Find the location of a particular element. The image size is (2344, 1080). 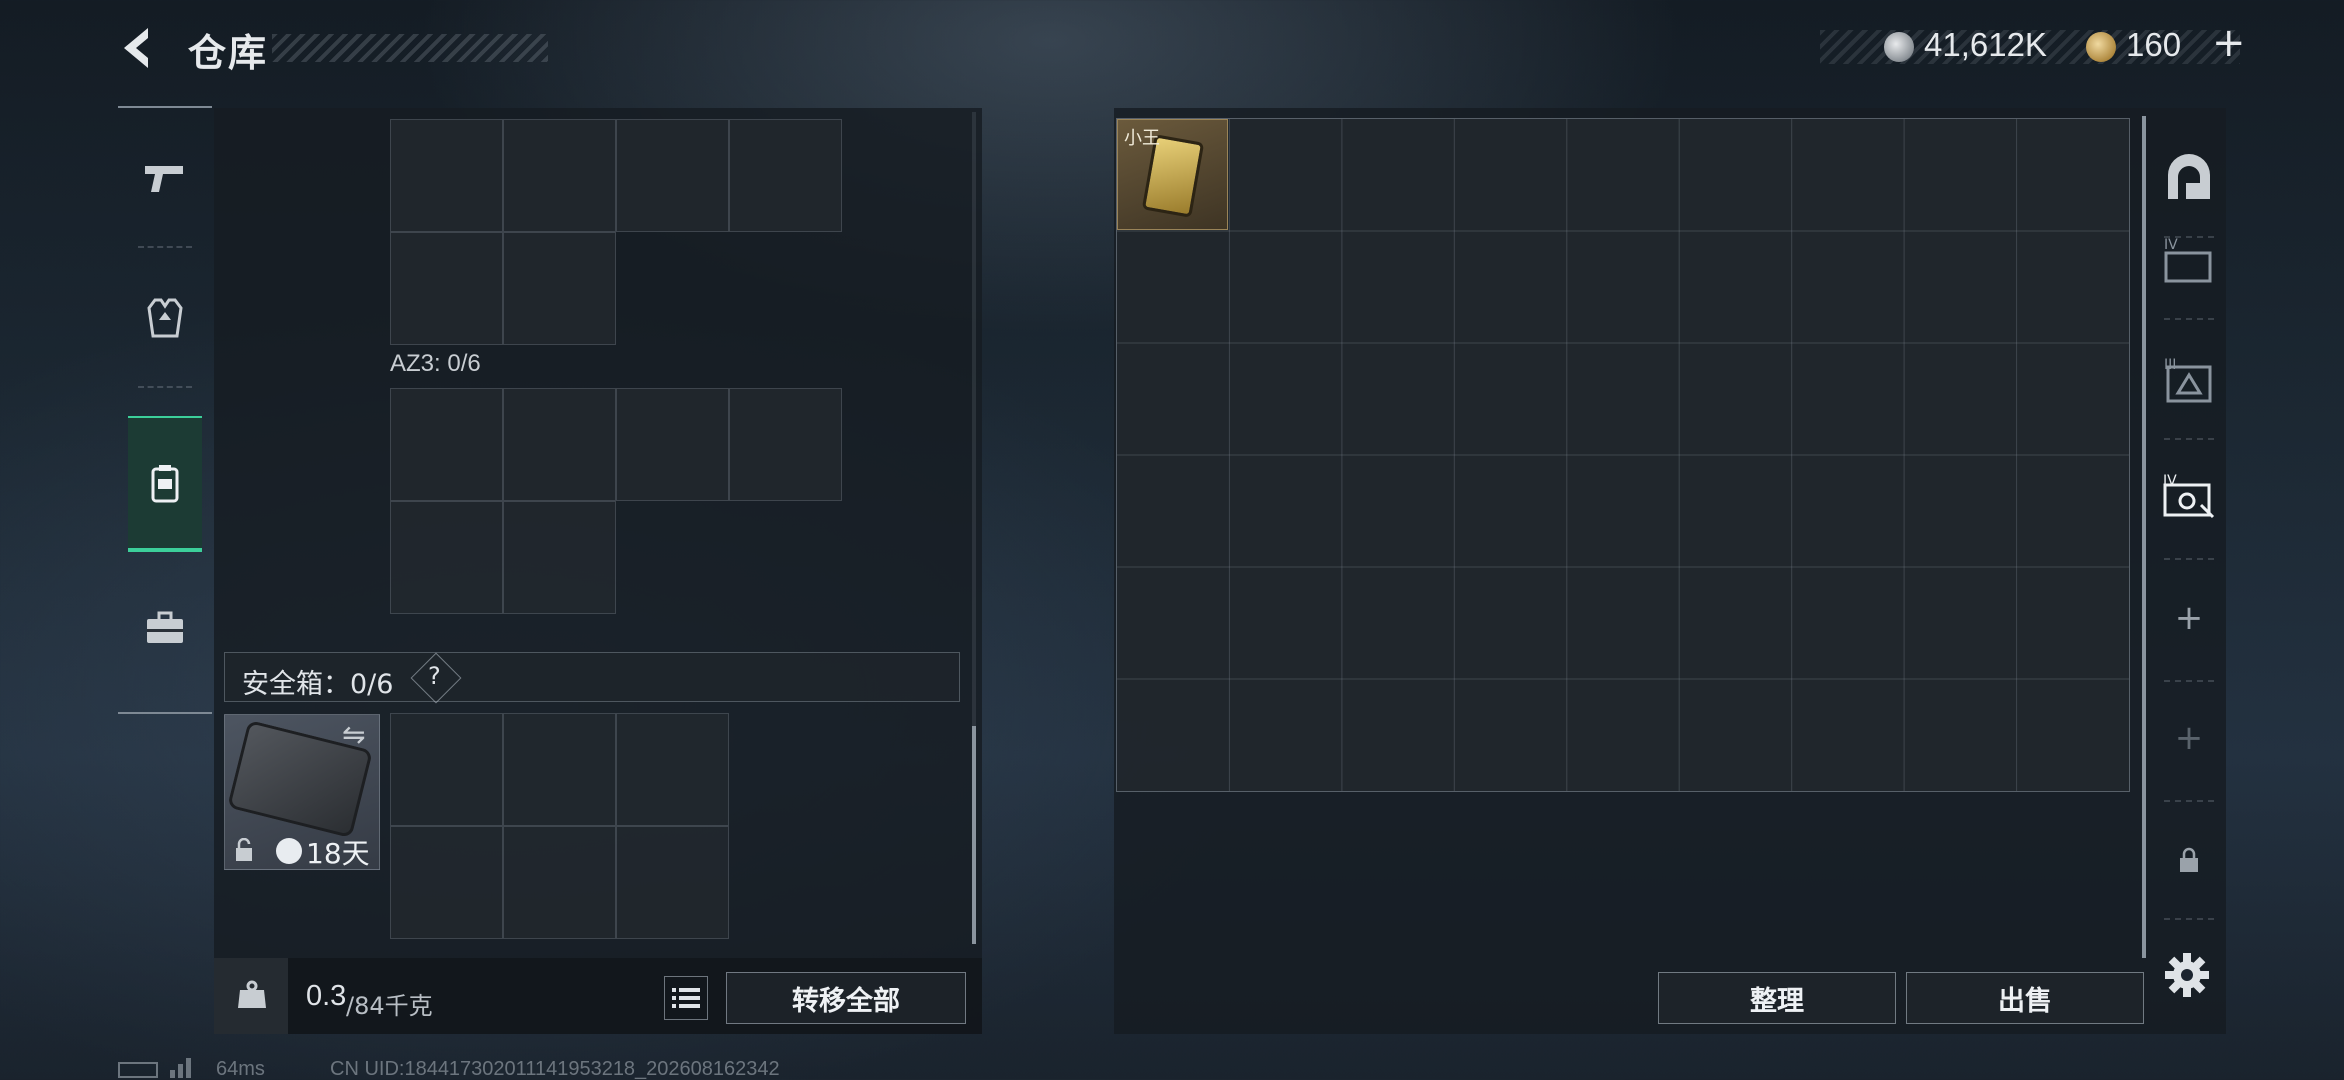

rail-gear is located at coordinates (165, 318).